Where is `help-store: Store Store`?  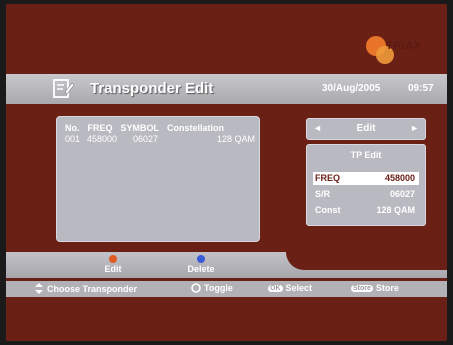 help-store: Store Store is located at coordinates (375, 288).